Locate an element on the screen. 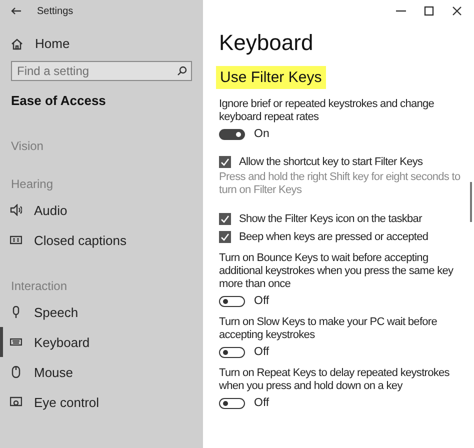  group-heading: Hearing is located at coordinates (32, 184).